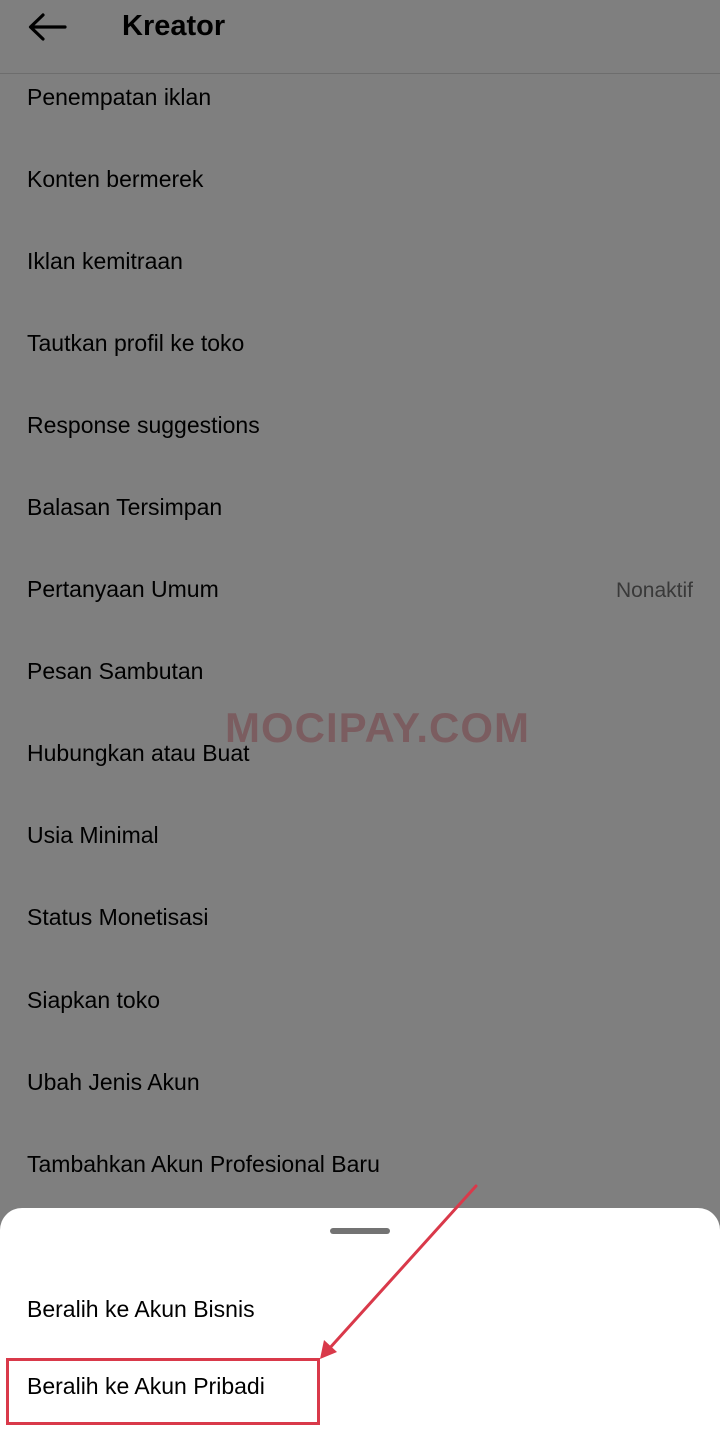 The width and height of the screenshot is (720, 1455). What do you see at coordinates (141, 1309) in the screenshot?
I see `option-label: Beralih ke Akun Bisnis` at bounding box center [141, 1309].